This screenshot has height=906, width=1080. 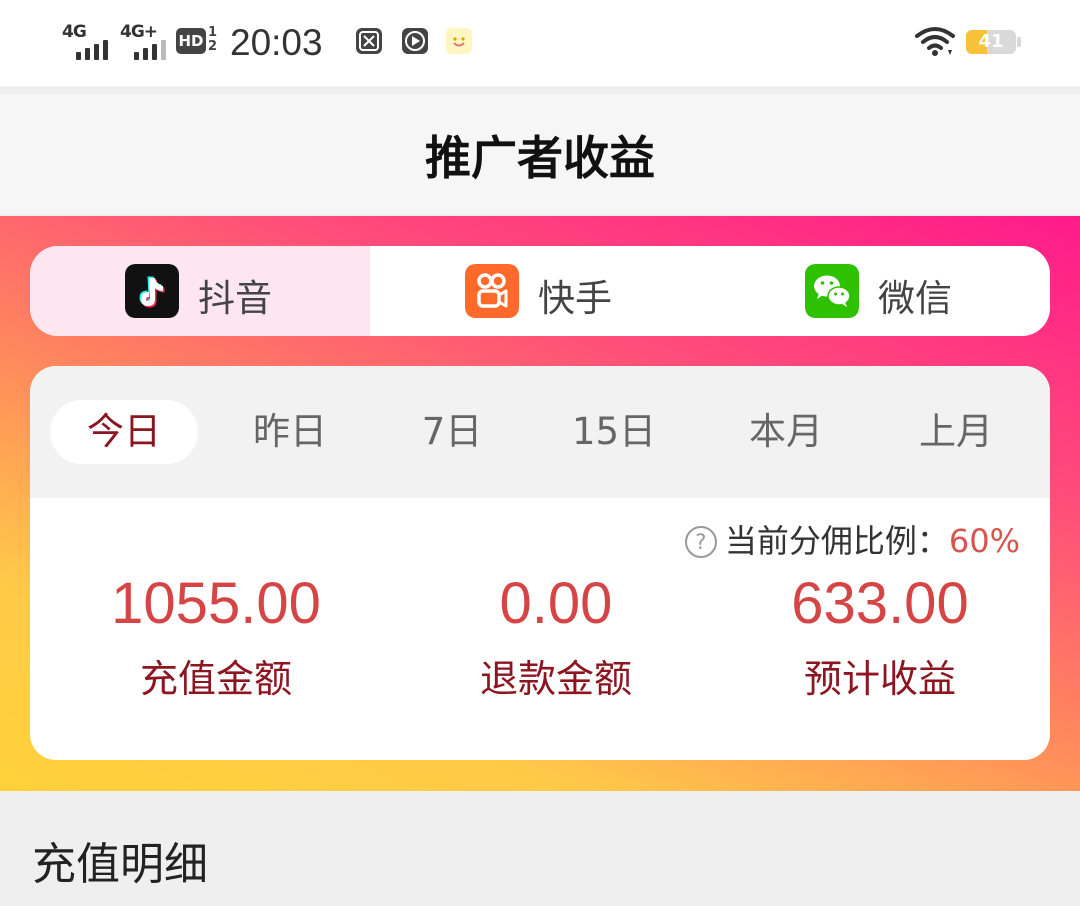 I want to click on sim2-network-label: 4G+, so click(x=139, y=32).